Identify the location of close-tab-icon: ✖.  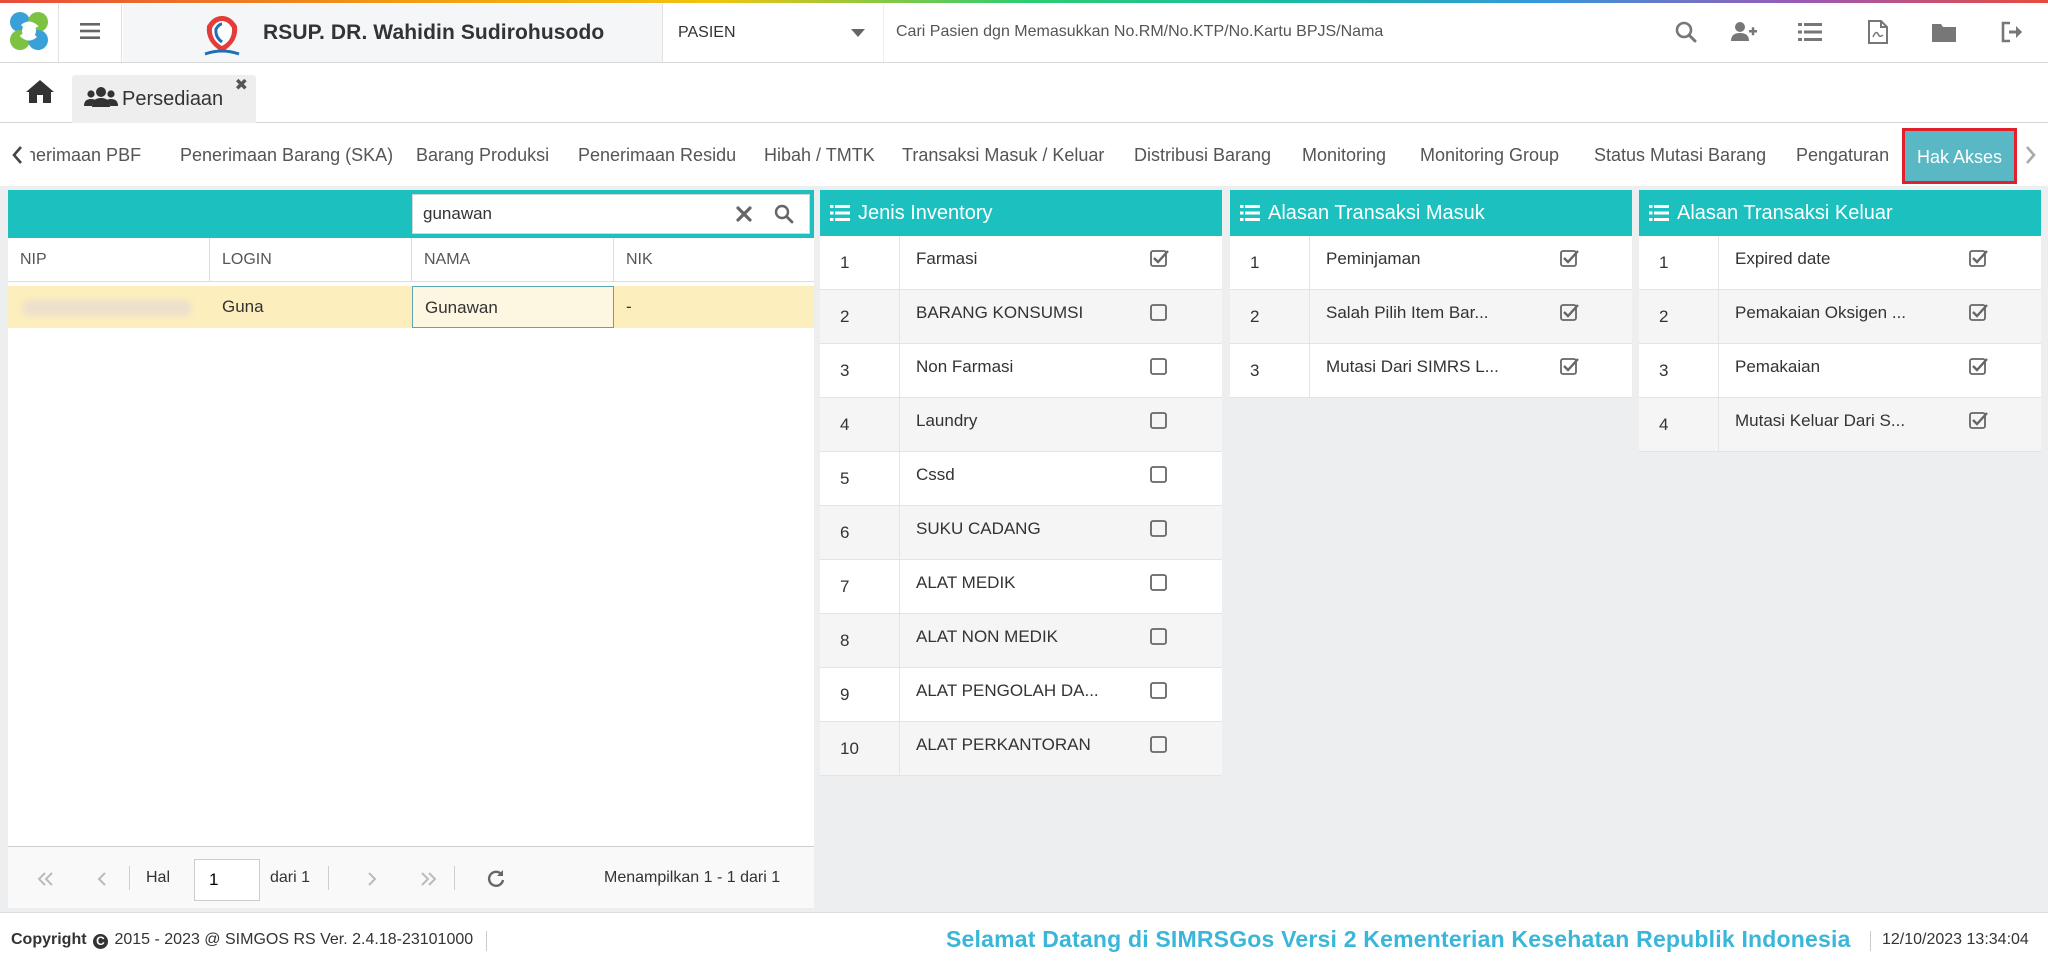
(241, 85).